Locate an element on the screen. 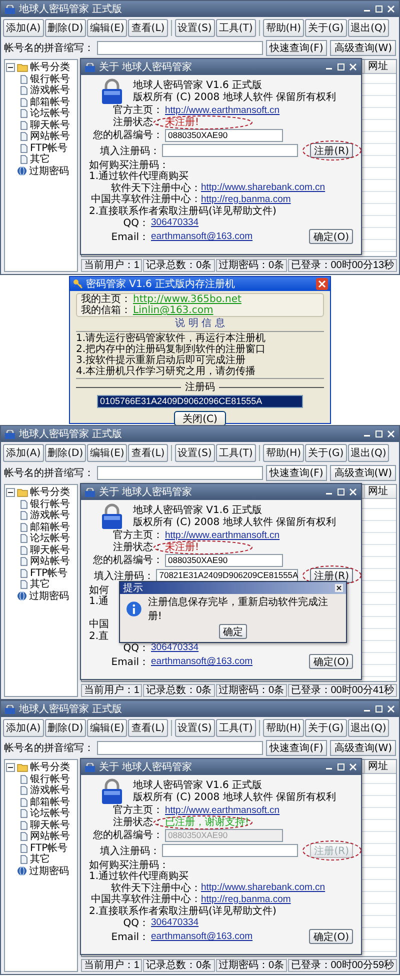  ok-button: 确定 is located at coordinates (233, 631).